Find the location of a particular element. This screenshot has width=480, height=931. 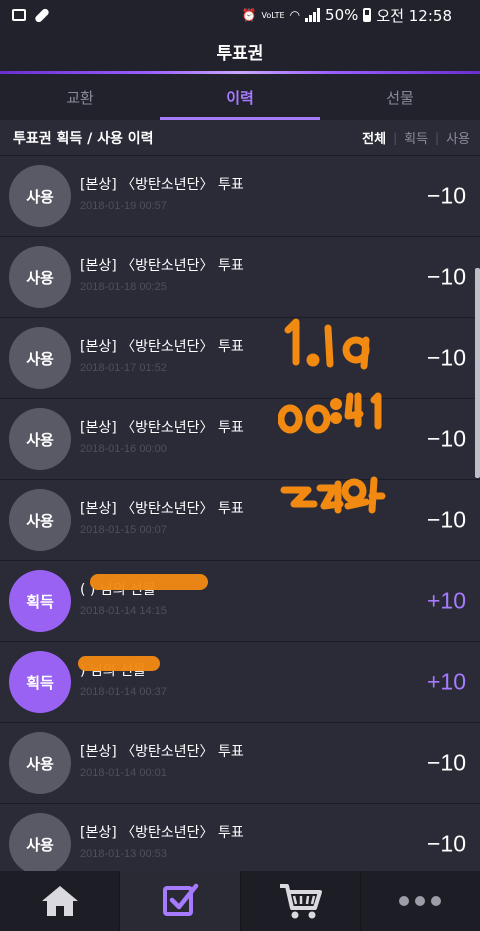

row-date: 2018-01-15 00:07 is located at coordinates (123, 530).